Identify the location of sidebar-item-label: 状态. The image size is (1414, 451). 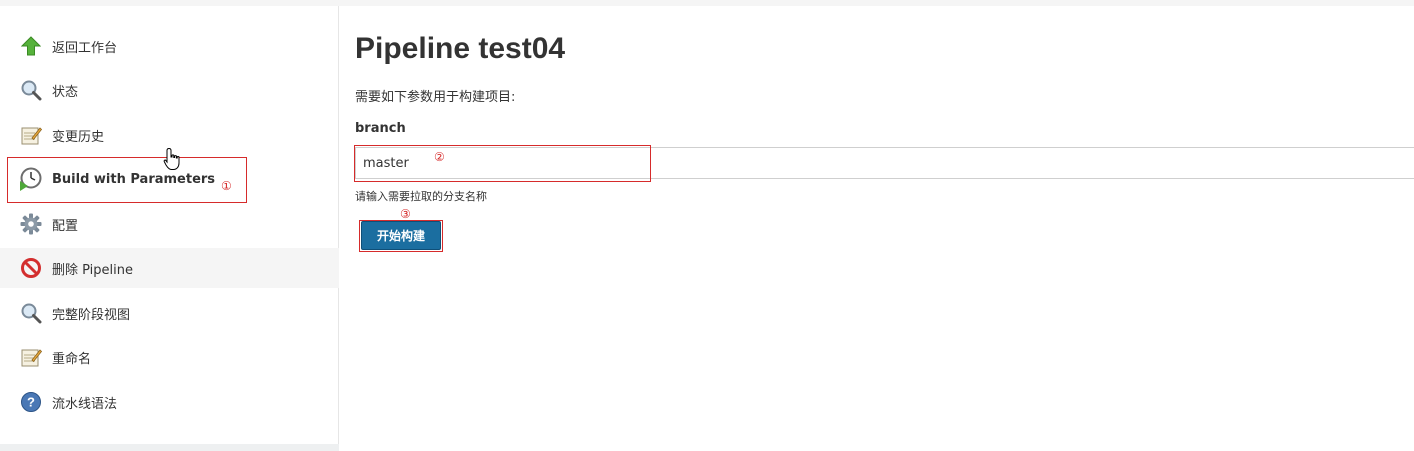
(65, 92).